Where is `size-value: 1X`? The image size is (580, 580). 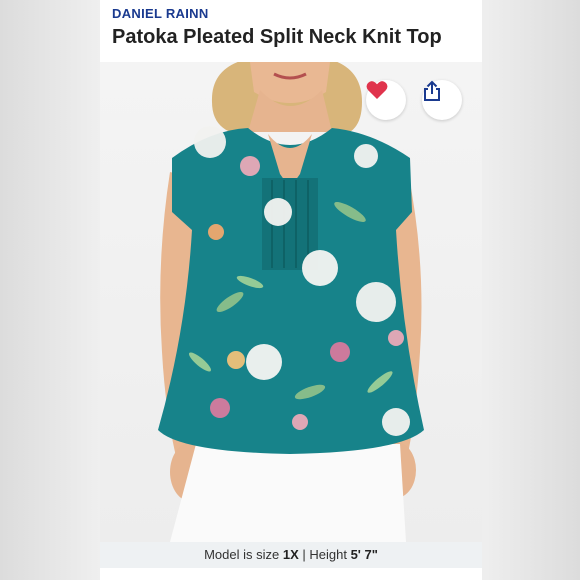 size-value: 1X is located at coordinates (290, 554).